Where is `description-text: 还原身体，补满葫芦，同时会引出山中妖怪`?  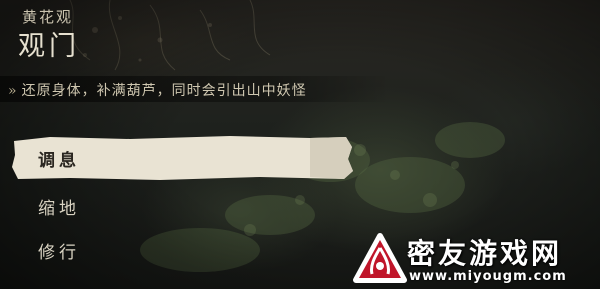 description-text: 还原身体，补满葫芦，同时会引出山中妖怪 is located at coordinates (164, 91).